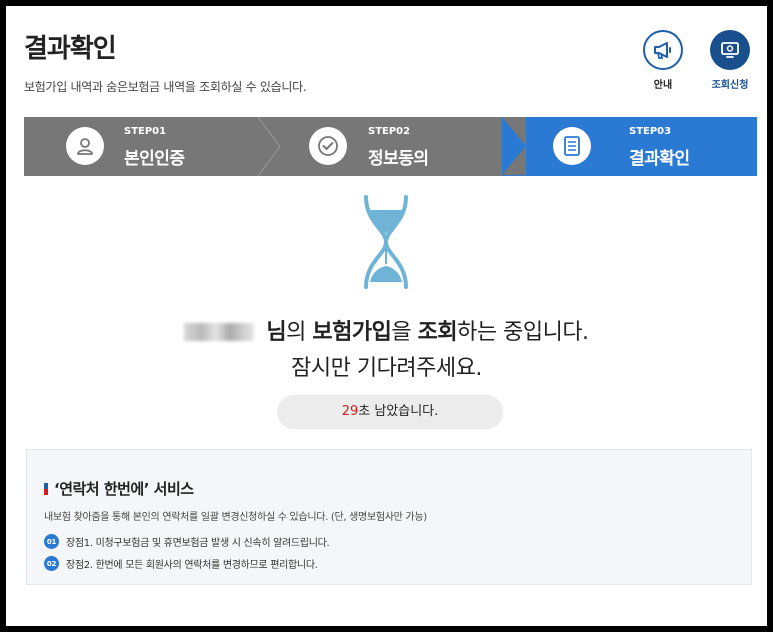 This screenshot has height=632, width=773. Describe the element at coordinates (523, 332) in the screenshot. I see `status-text: 하는 중입니다.` at that location.